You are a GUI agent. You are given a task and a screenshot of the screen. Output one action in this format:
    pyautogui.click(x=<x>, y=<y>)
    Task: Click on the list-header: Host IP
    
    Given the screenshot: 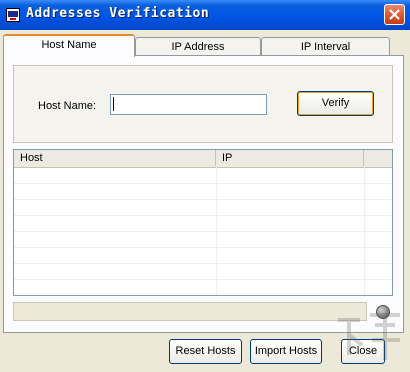 What is the action you would take?
    pyautogui.click(x=203, y=159)
    